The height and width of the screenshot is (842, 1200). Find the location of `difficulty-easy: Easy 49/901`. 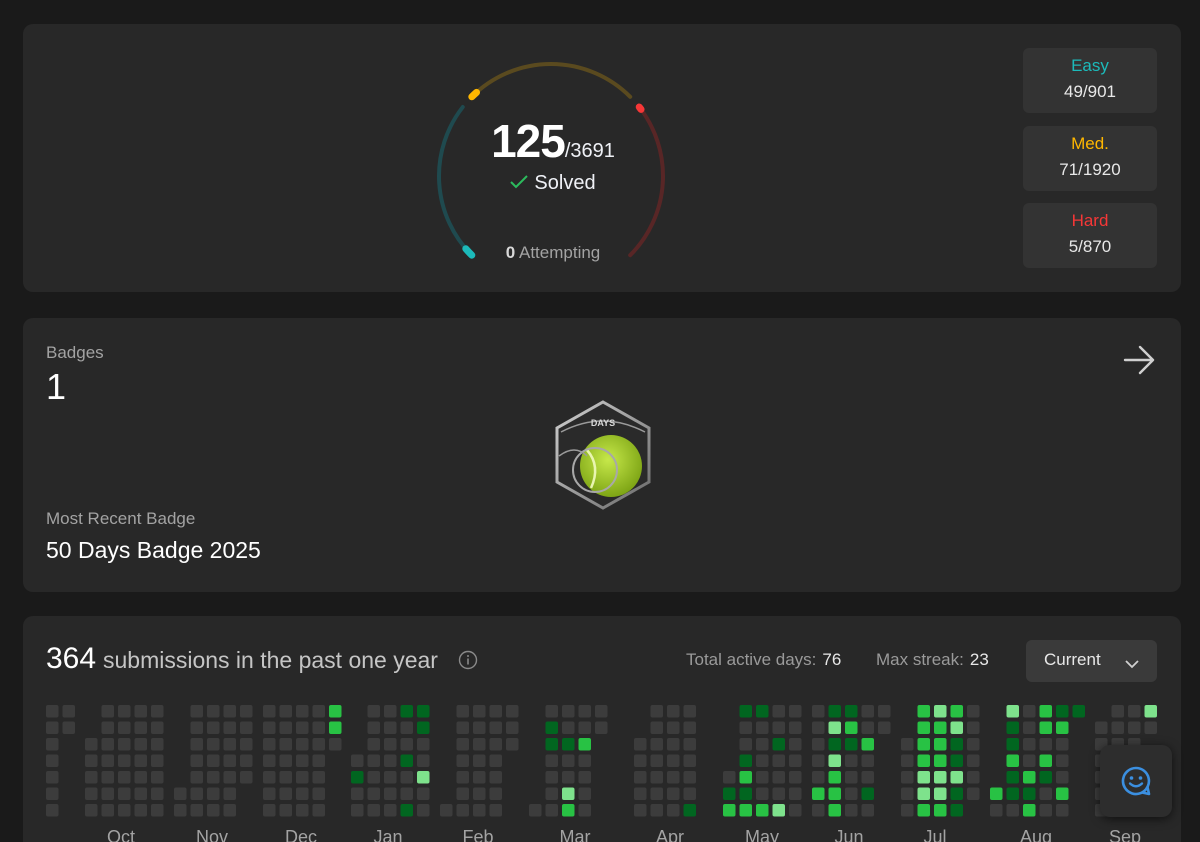

difficulty-easy: Easy 49/901 is located at coordinates (1090, 80).